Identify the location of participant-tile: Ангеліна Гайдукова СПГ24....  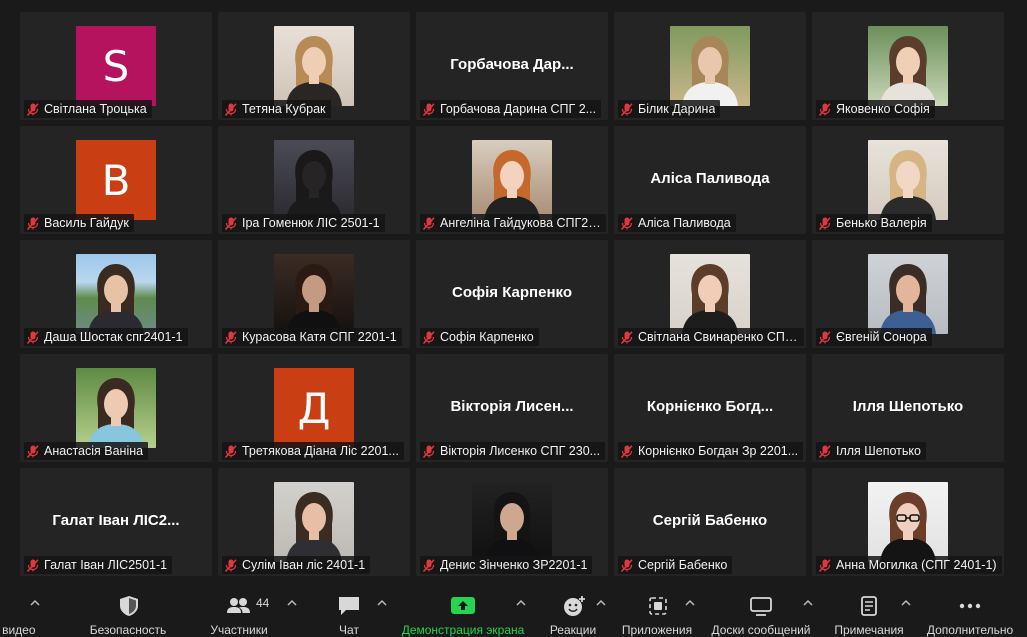
(512, 180).